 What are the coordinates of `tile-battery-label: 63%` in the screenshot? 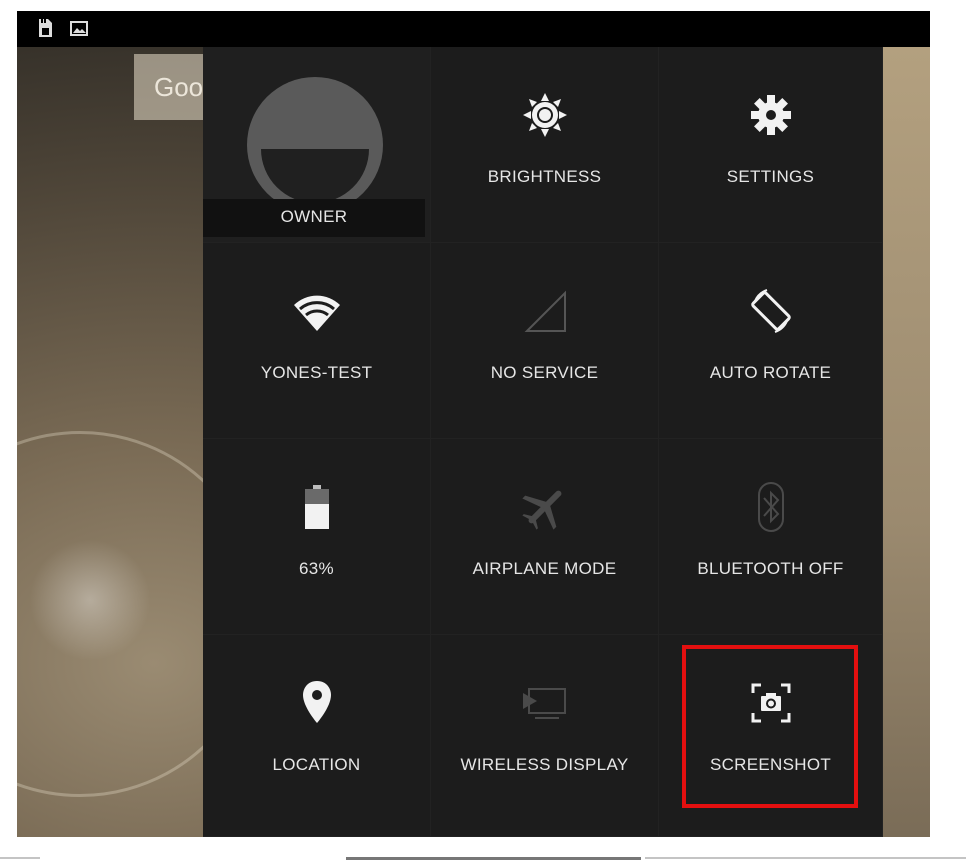 It's located at (316, 568).